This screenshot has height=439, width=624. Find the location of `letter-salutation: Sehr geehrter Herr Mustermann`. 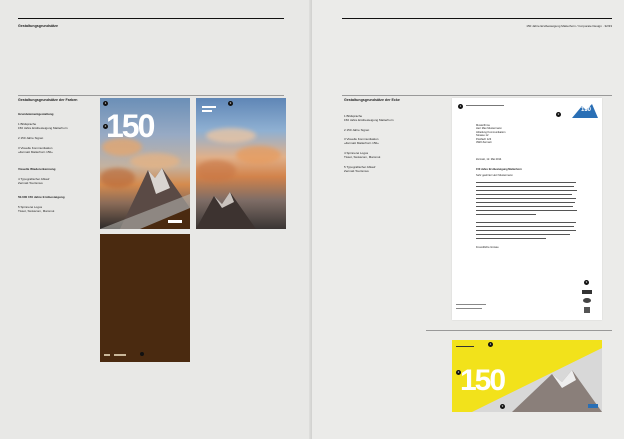

letter-salutation: Sehr geehrter Herr Mustermann is located at coordinates (494, 175).